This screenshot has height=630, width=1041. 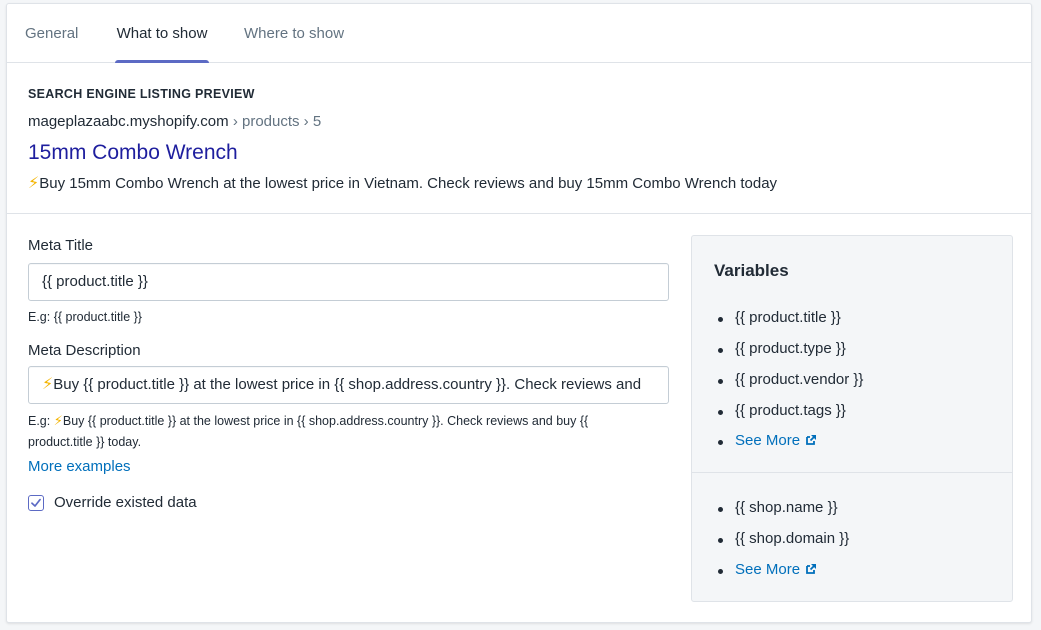 I want to click on variable-item: {{ product.title }}, so click(x=779, y=317).